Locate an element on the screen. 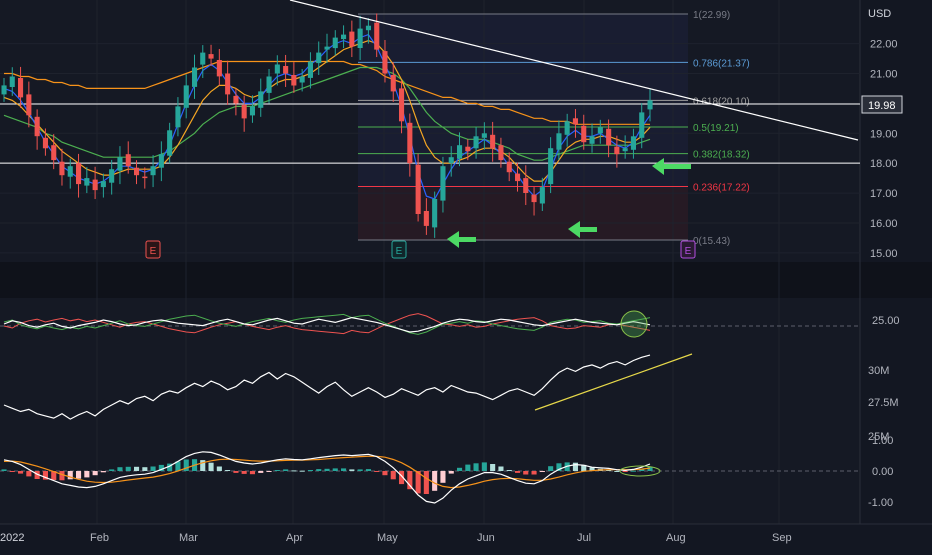  rsi-highlight-circle is located at coordinates (634, 324).